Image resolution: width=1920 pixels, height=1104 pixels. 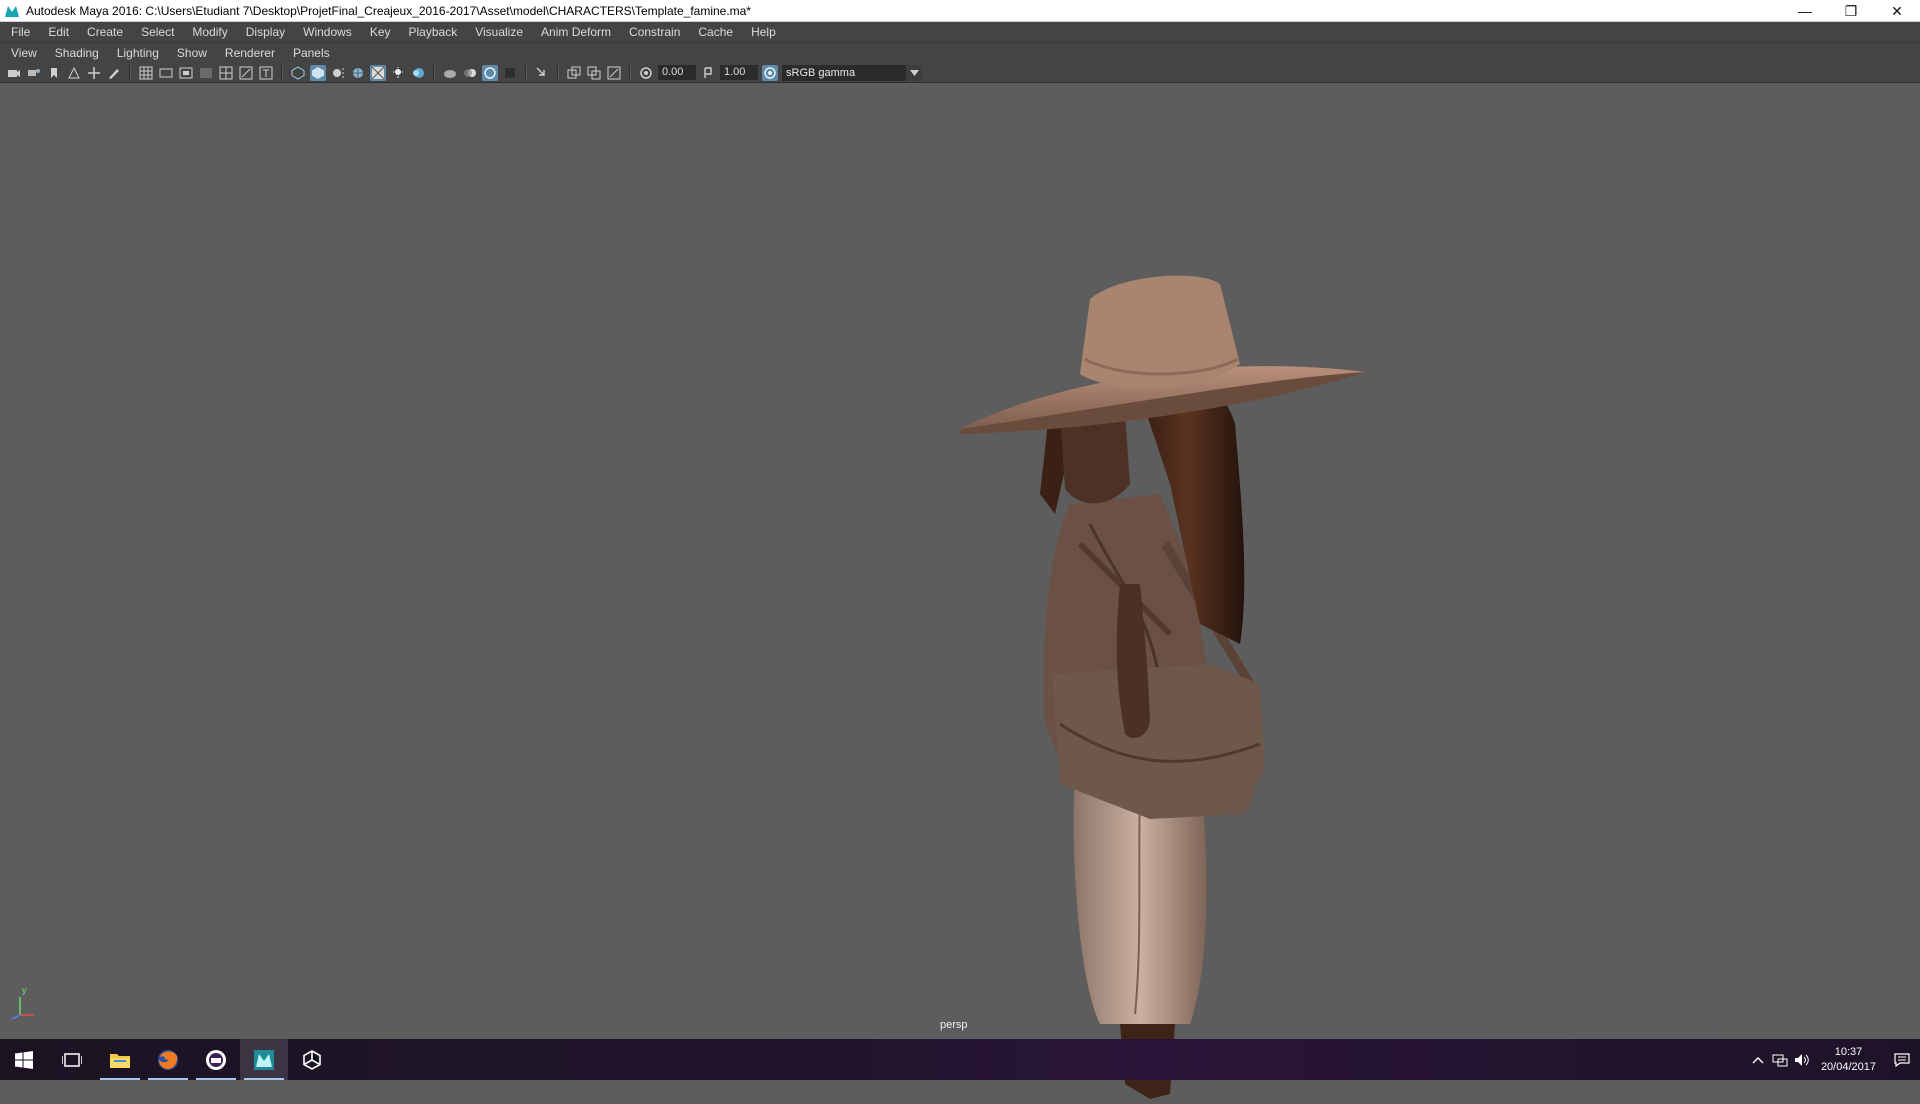 What do you see at coordinates (94, 73) in the screenshot?
I see `2d-pan-zoom-icon` at bounding box center [94, 73].